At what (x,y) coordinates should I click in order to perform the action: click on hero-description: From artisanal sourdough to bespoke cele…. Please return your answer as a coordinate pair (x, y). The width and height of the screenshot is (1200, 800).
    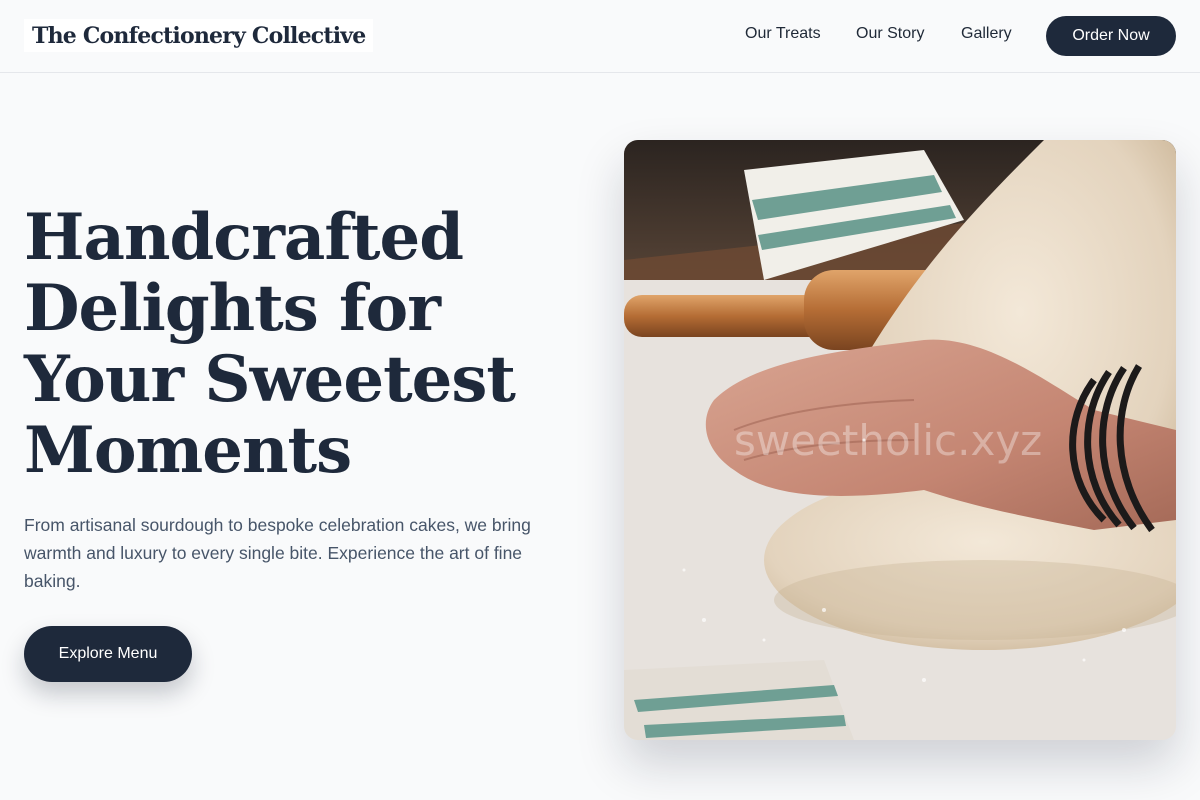
    Looking at the image, I should click on (277, 553).